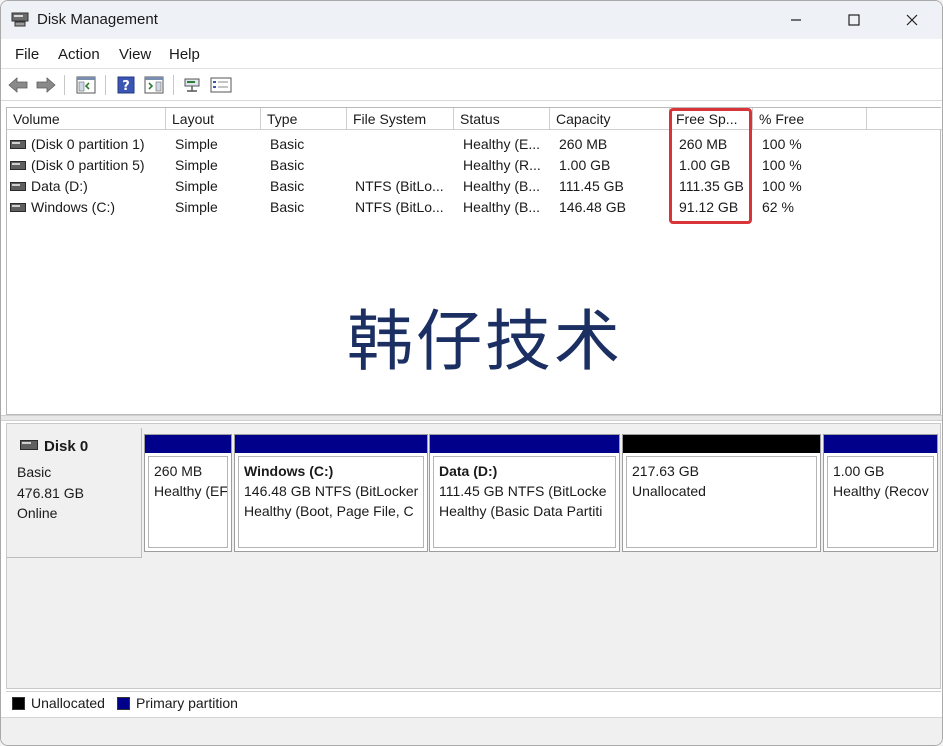 Image resolution: width=943 pixels, height=746 pixels. What do you see at coordinates (854, 20) in the screenshot?
I see `maximize-button` at bounding box center [854, 20].